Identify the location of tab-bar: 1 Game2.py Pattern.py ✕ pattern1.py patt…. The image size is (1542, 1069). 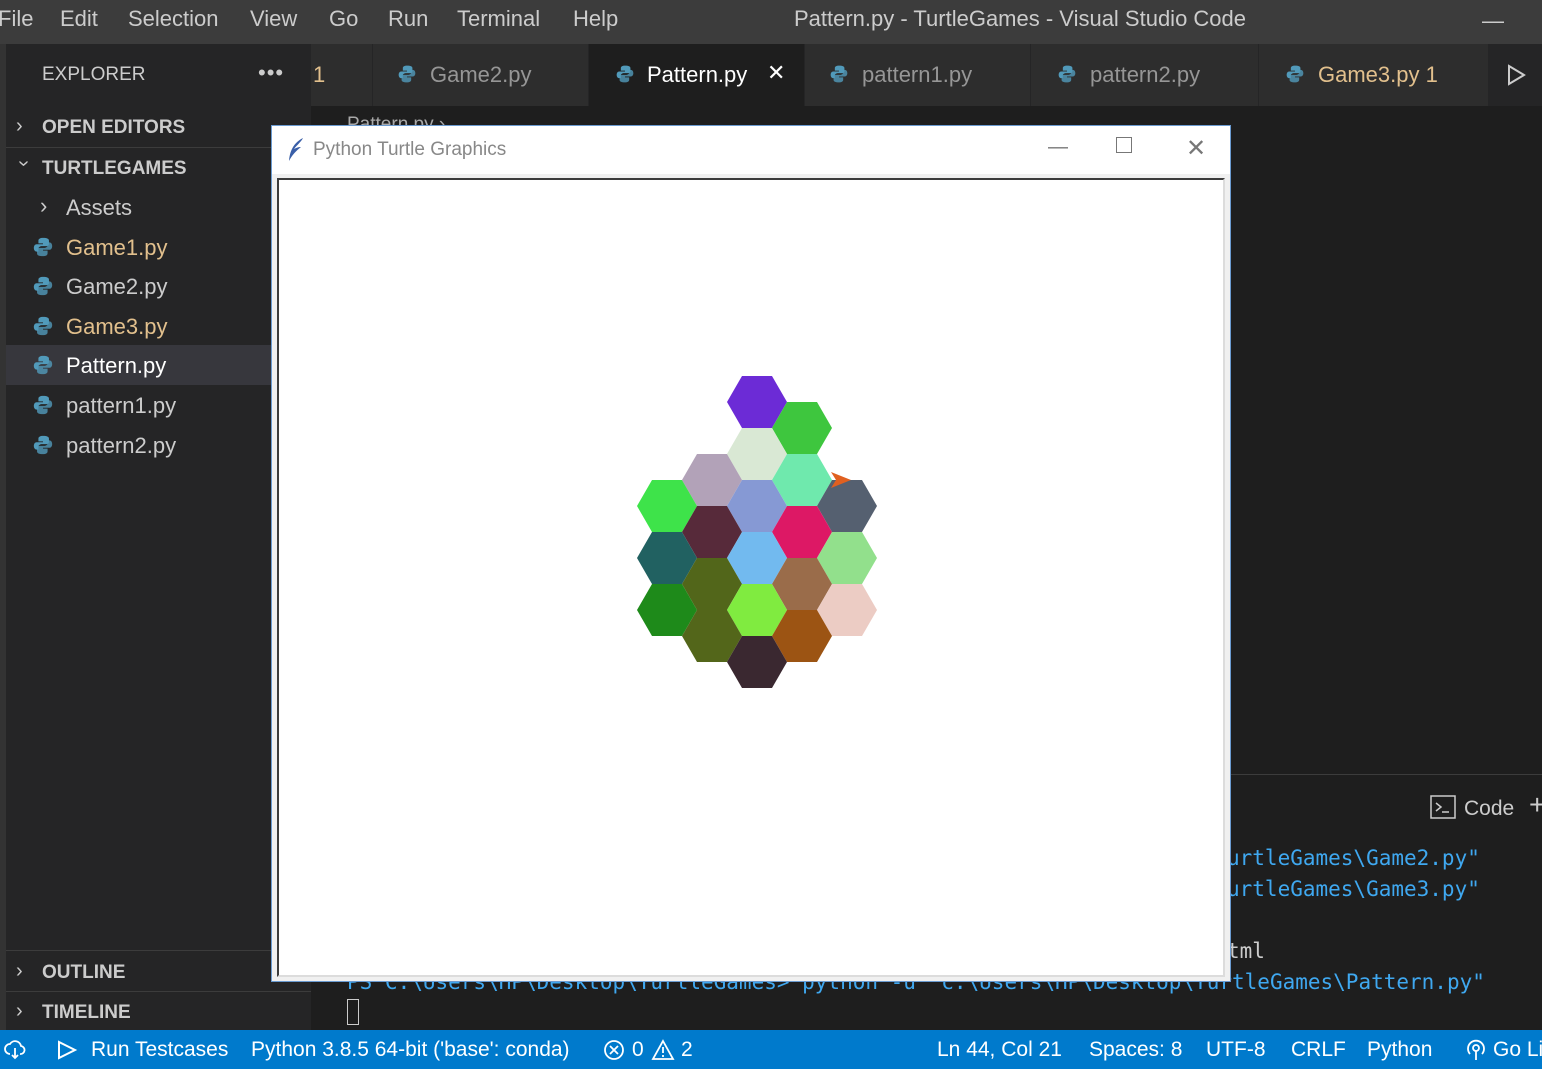
(926, 75).